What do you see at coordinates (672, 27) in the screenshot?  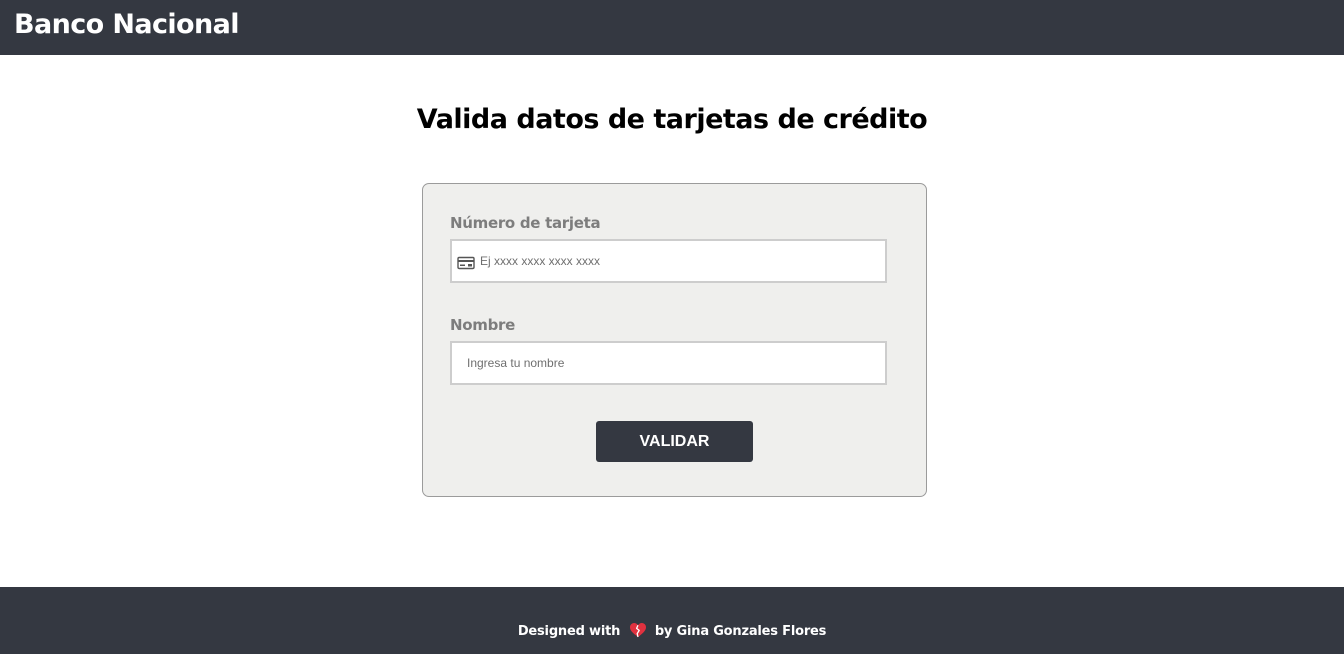 I see `app-header: Banco Nacional` at bounding box center [672, 27].